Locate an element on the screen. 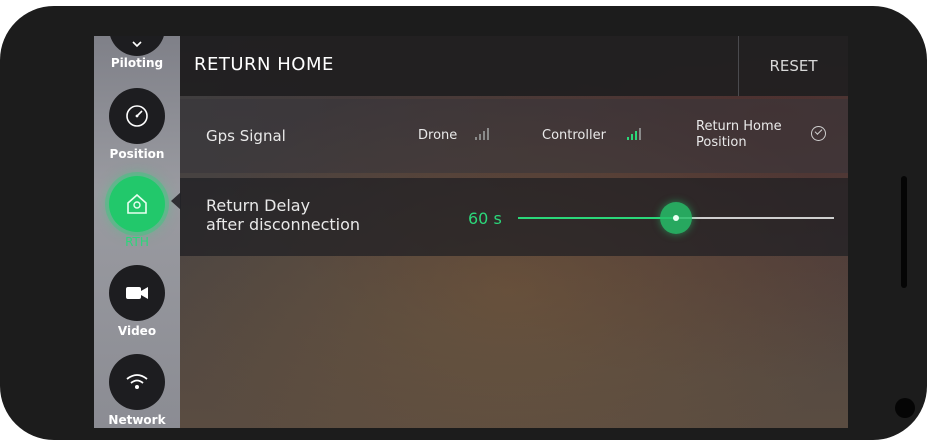  drone-label: Drone is located at coordinates (438, 135).